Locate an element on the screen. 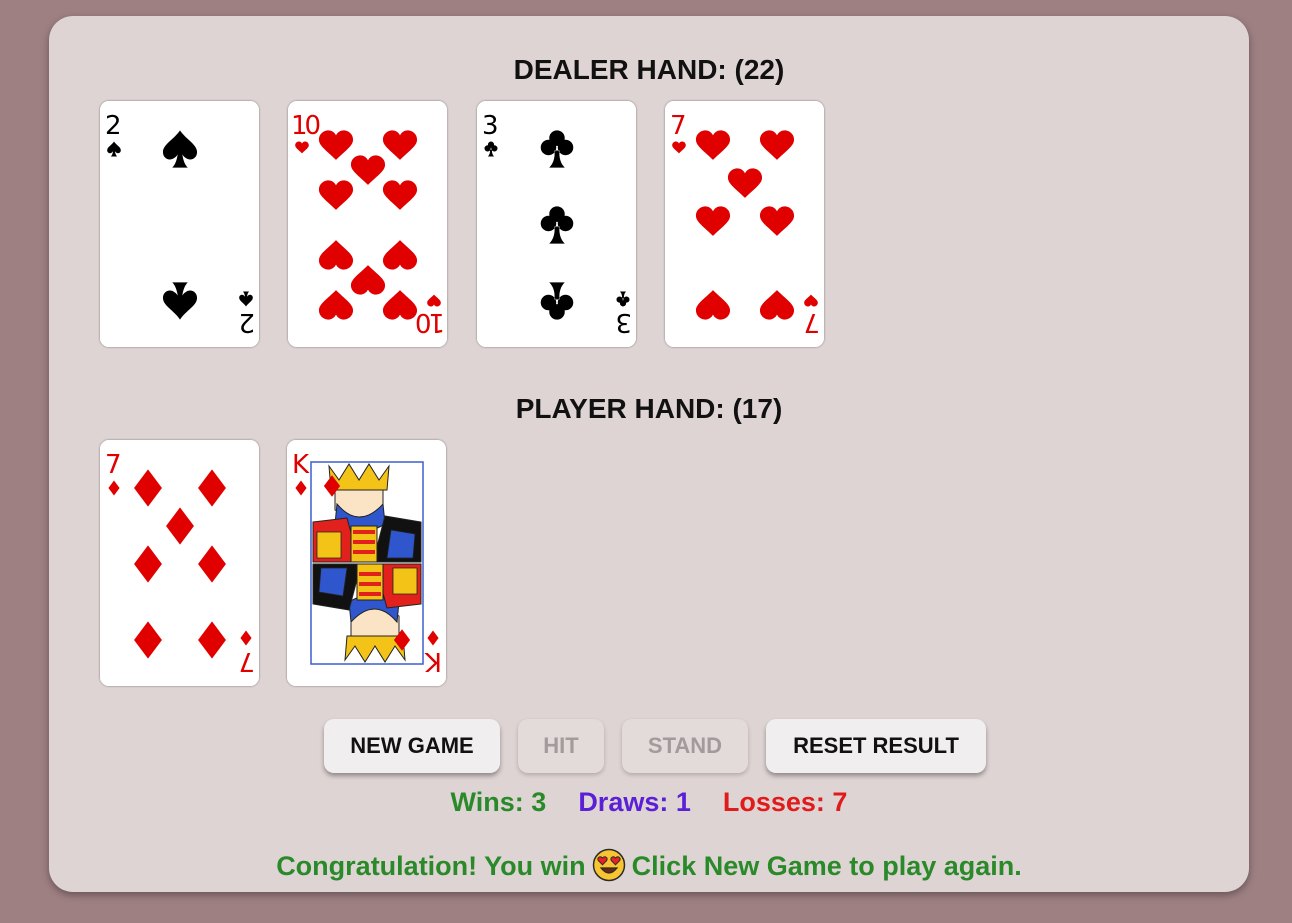 This screenshot has width=1292, height=923. player-hand-title: PLAYER HAND: (17) is located at coordinates (649, 408).